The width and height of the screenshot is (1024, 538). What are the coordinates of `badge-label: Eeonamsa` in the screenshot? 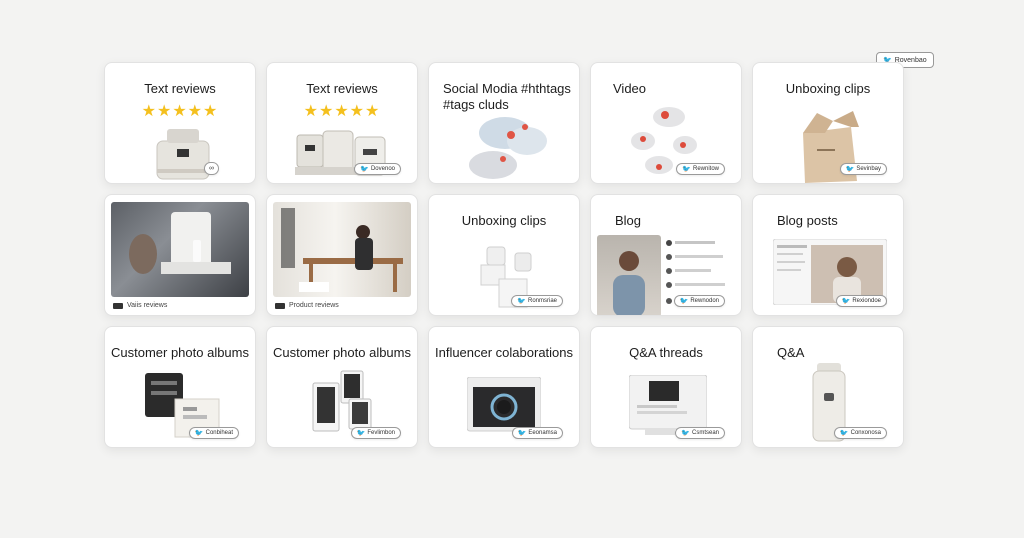 It's located at (542, 433).